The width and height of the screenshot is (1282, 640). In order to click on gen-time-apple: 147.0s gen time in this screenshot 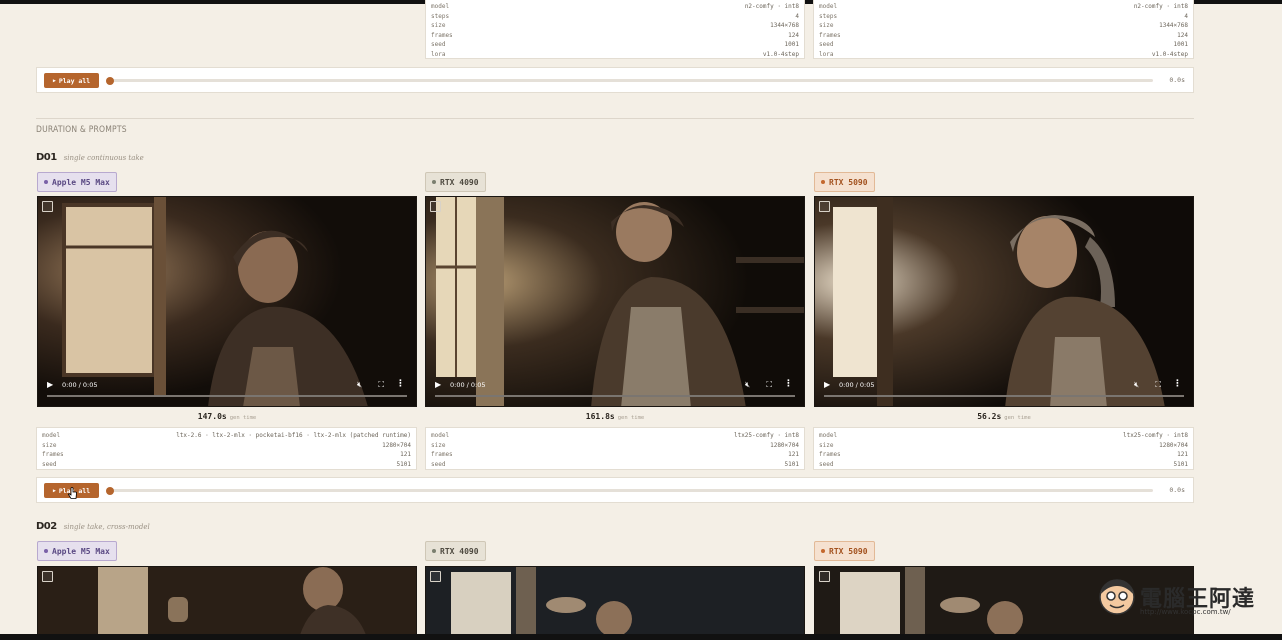, I will do `click(227, 416)`.